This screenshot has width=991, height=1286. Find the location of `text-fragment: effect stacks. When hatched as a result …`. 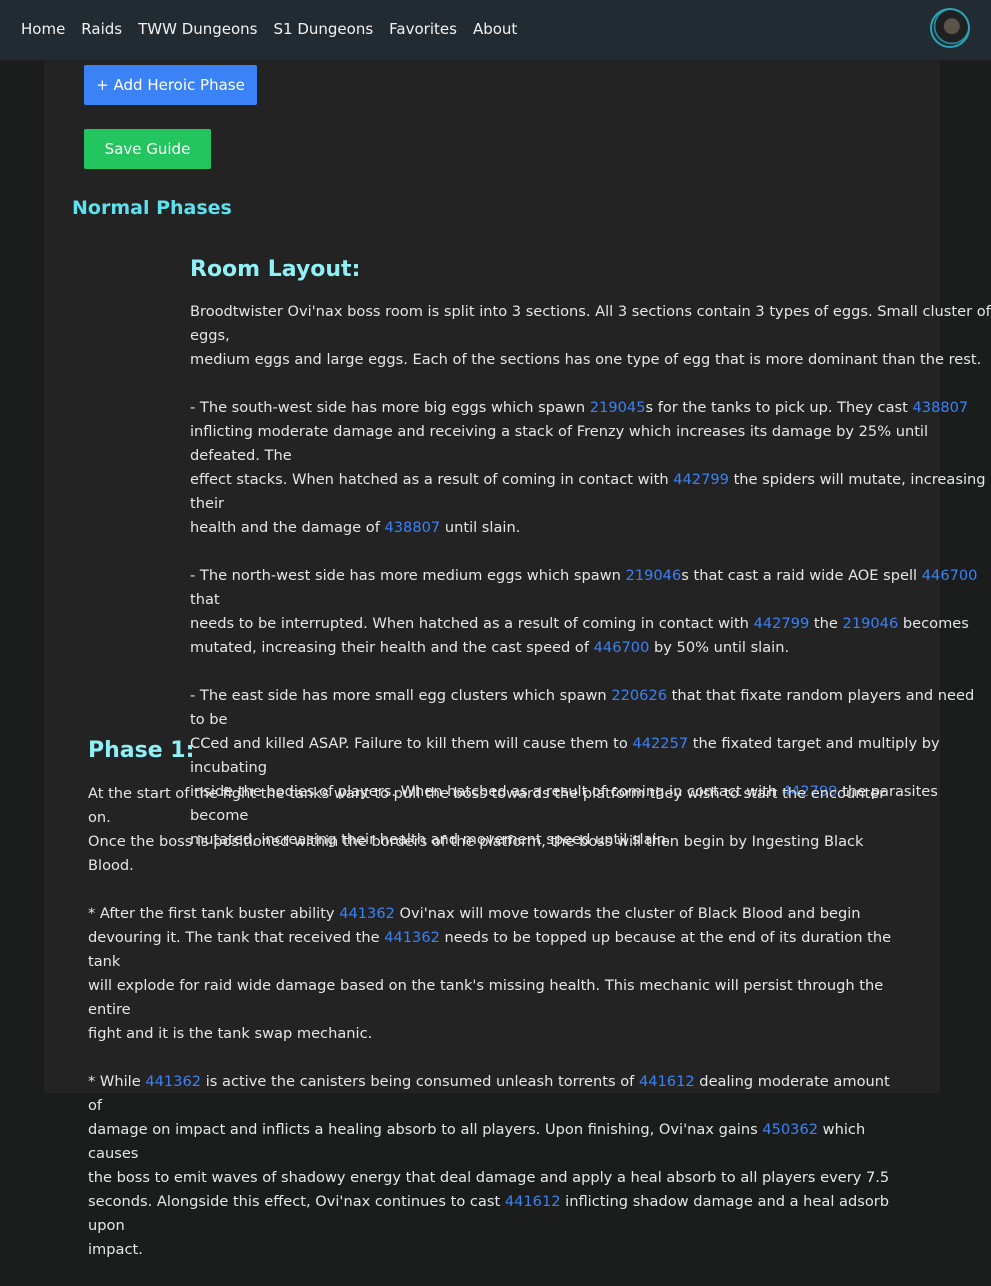

text-fragment: effect stacks. When hatched as a result … is located at coordinates (432, 479).